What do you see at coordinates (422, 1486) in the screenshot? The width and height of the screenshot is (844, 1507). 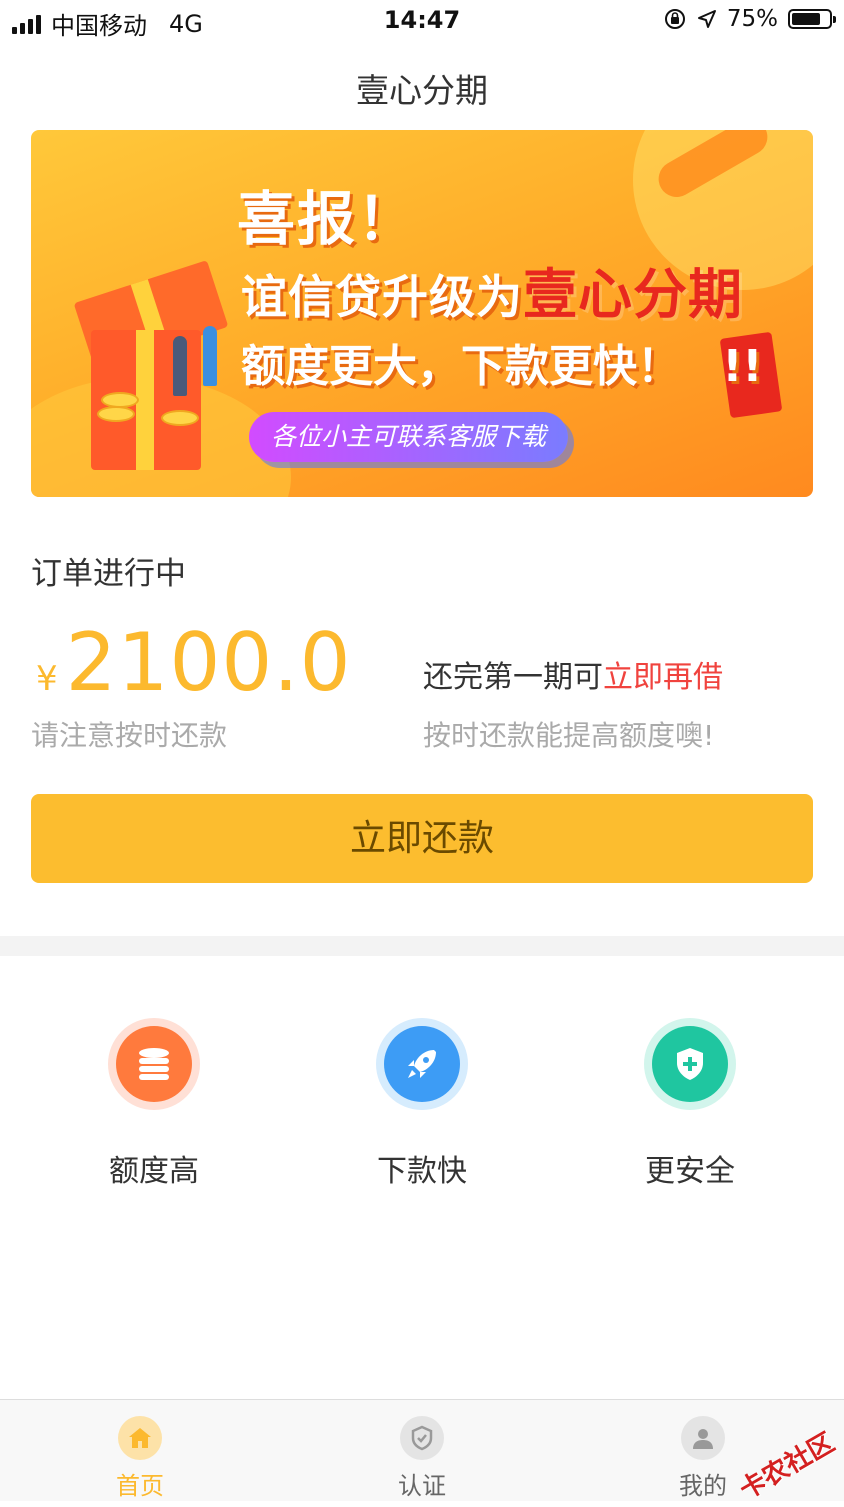 I see `tab-label: 认证` at bounding box center [422, 1486].